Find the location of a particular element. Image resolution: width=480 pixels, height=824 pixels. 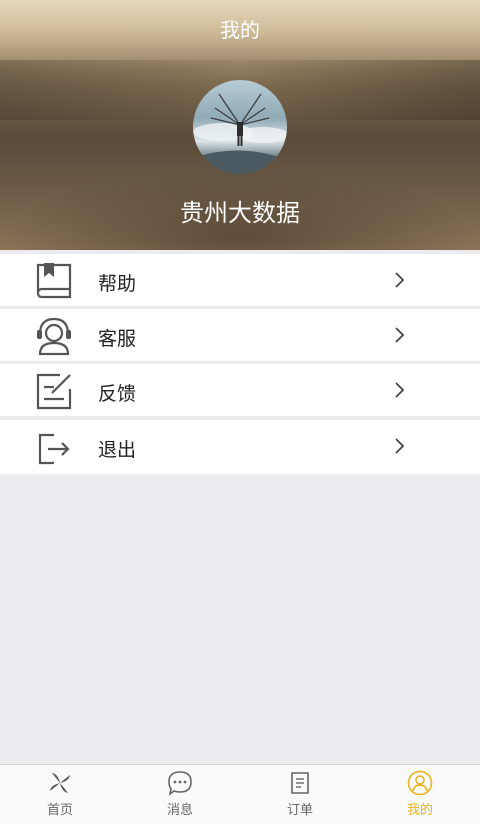

logout-icon is located at coordinates (54, 449).